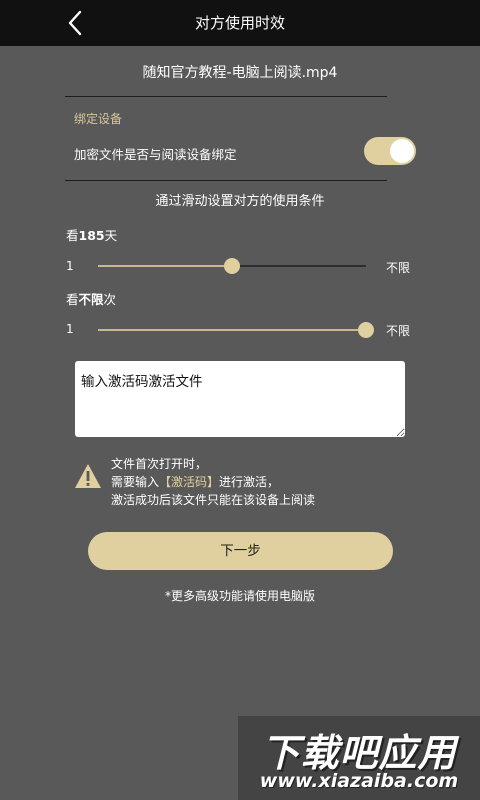 Image resolution: width=480 pixels, height=800 pixels. Describe the element at coordinates (72, 299) in the screenshot. I see `times-caption-prefix: 看` at that location.